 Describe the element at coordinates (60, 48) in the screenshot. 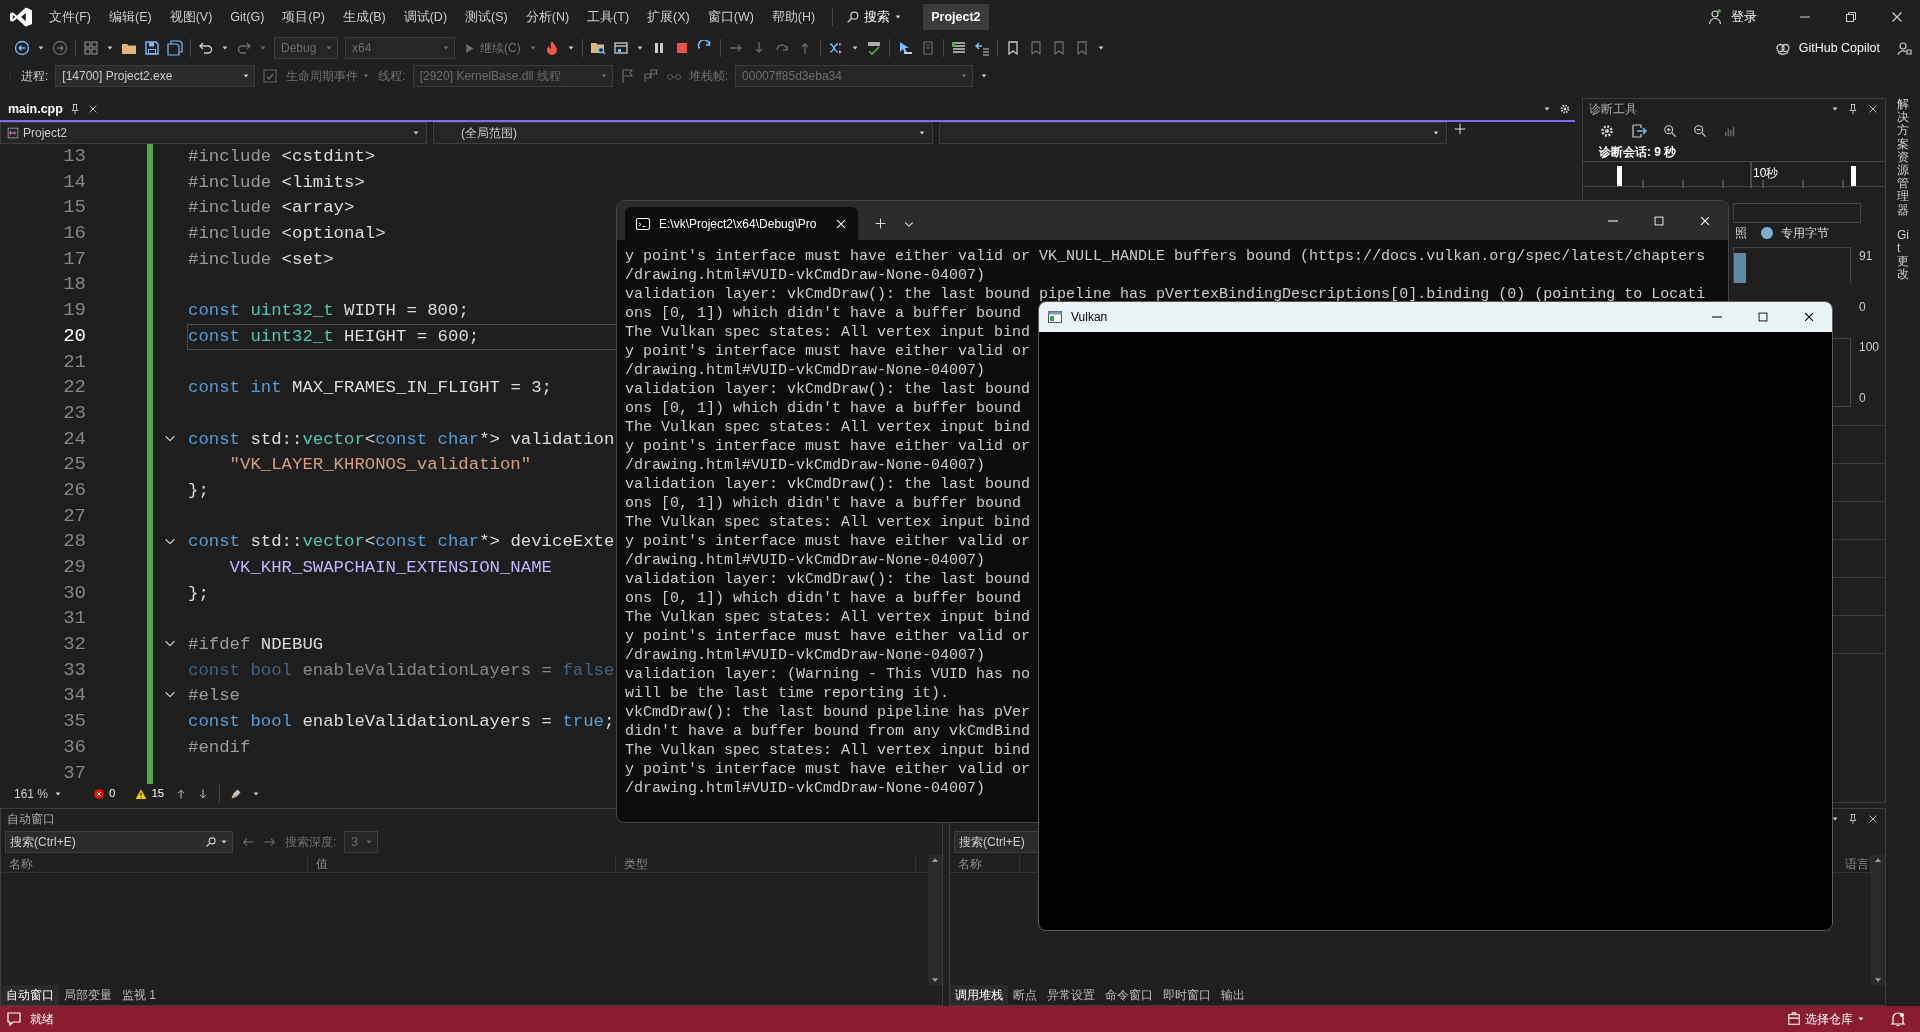

I see `forward-icon` at that location.